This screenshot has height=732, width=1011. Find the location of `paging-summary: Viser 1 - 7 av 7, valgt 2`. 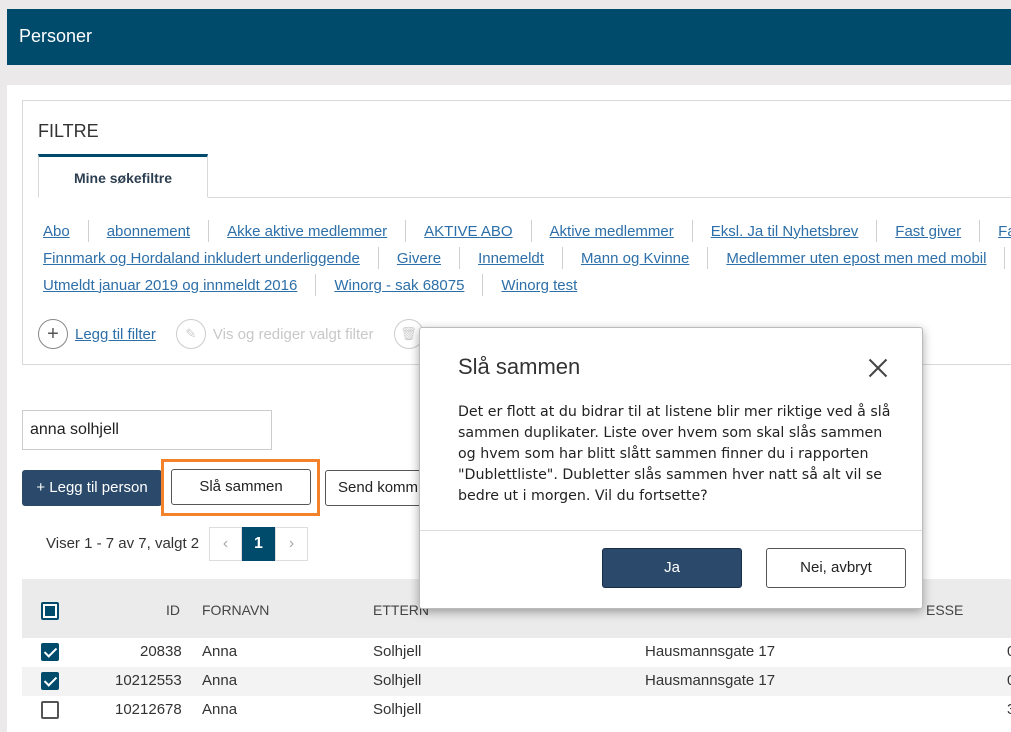

paging-summary: Viser 1 - 7 av 7, valgt 2 is located at coordinates (123, 543).